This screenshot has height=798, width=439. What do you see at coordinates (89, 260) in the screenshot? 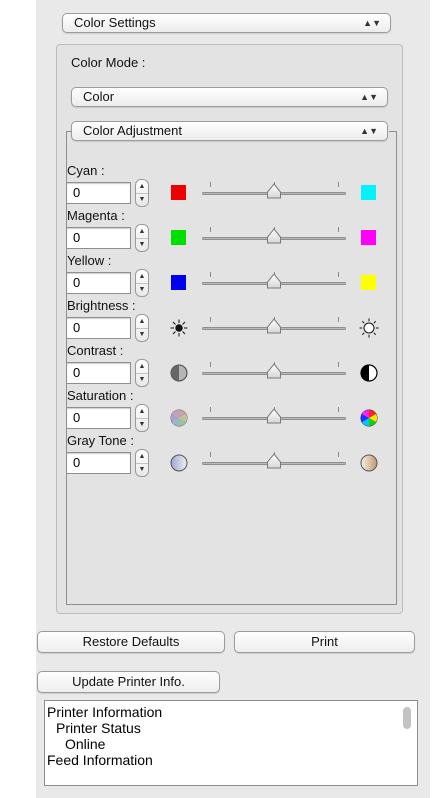
I see `slider-label: Yellow :` at bounding box center [89, 260].